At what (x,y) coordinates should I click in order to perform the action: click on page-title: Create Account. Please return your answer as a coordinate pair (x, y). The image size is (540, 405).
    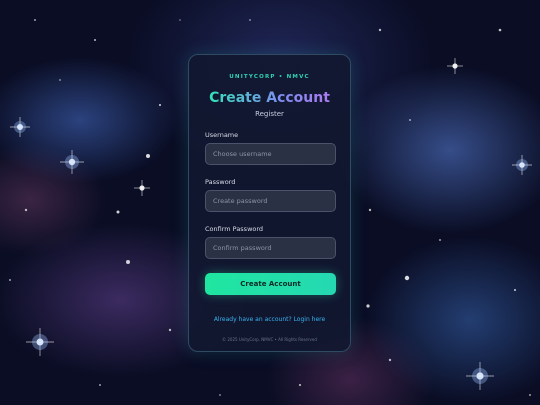
    Looking at the image, I should click on (269, 98).